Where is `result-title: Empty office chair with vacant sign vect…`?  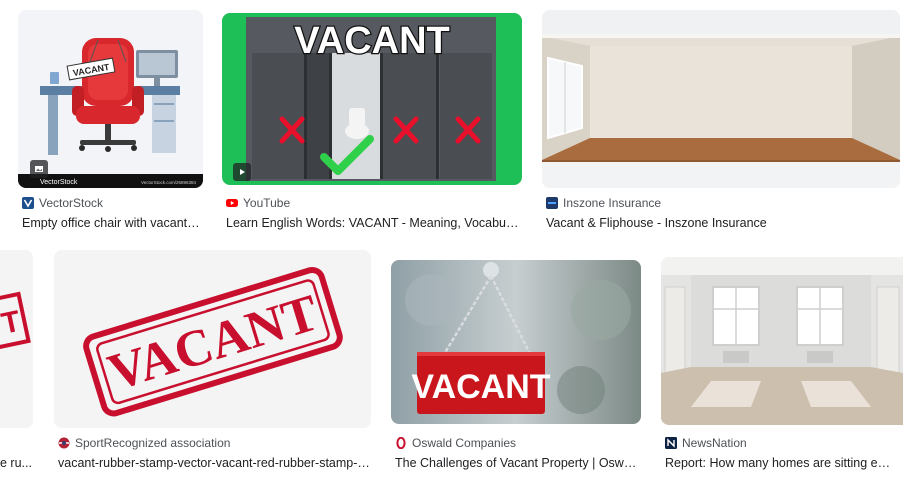 result-title: Empty office chair with vacant sign vect… is located at coordinates (112, 223).